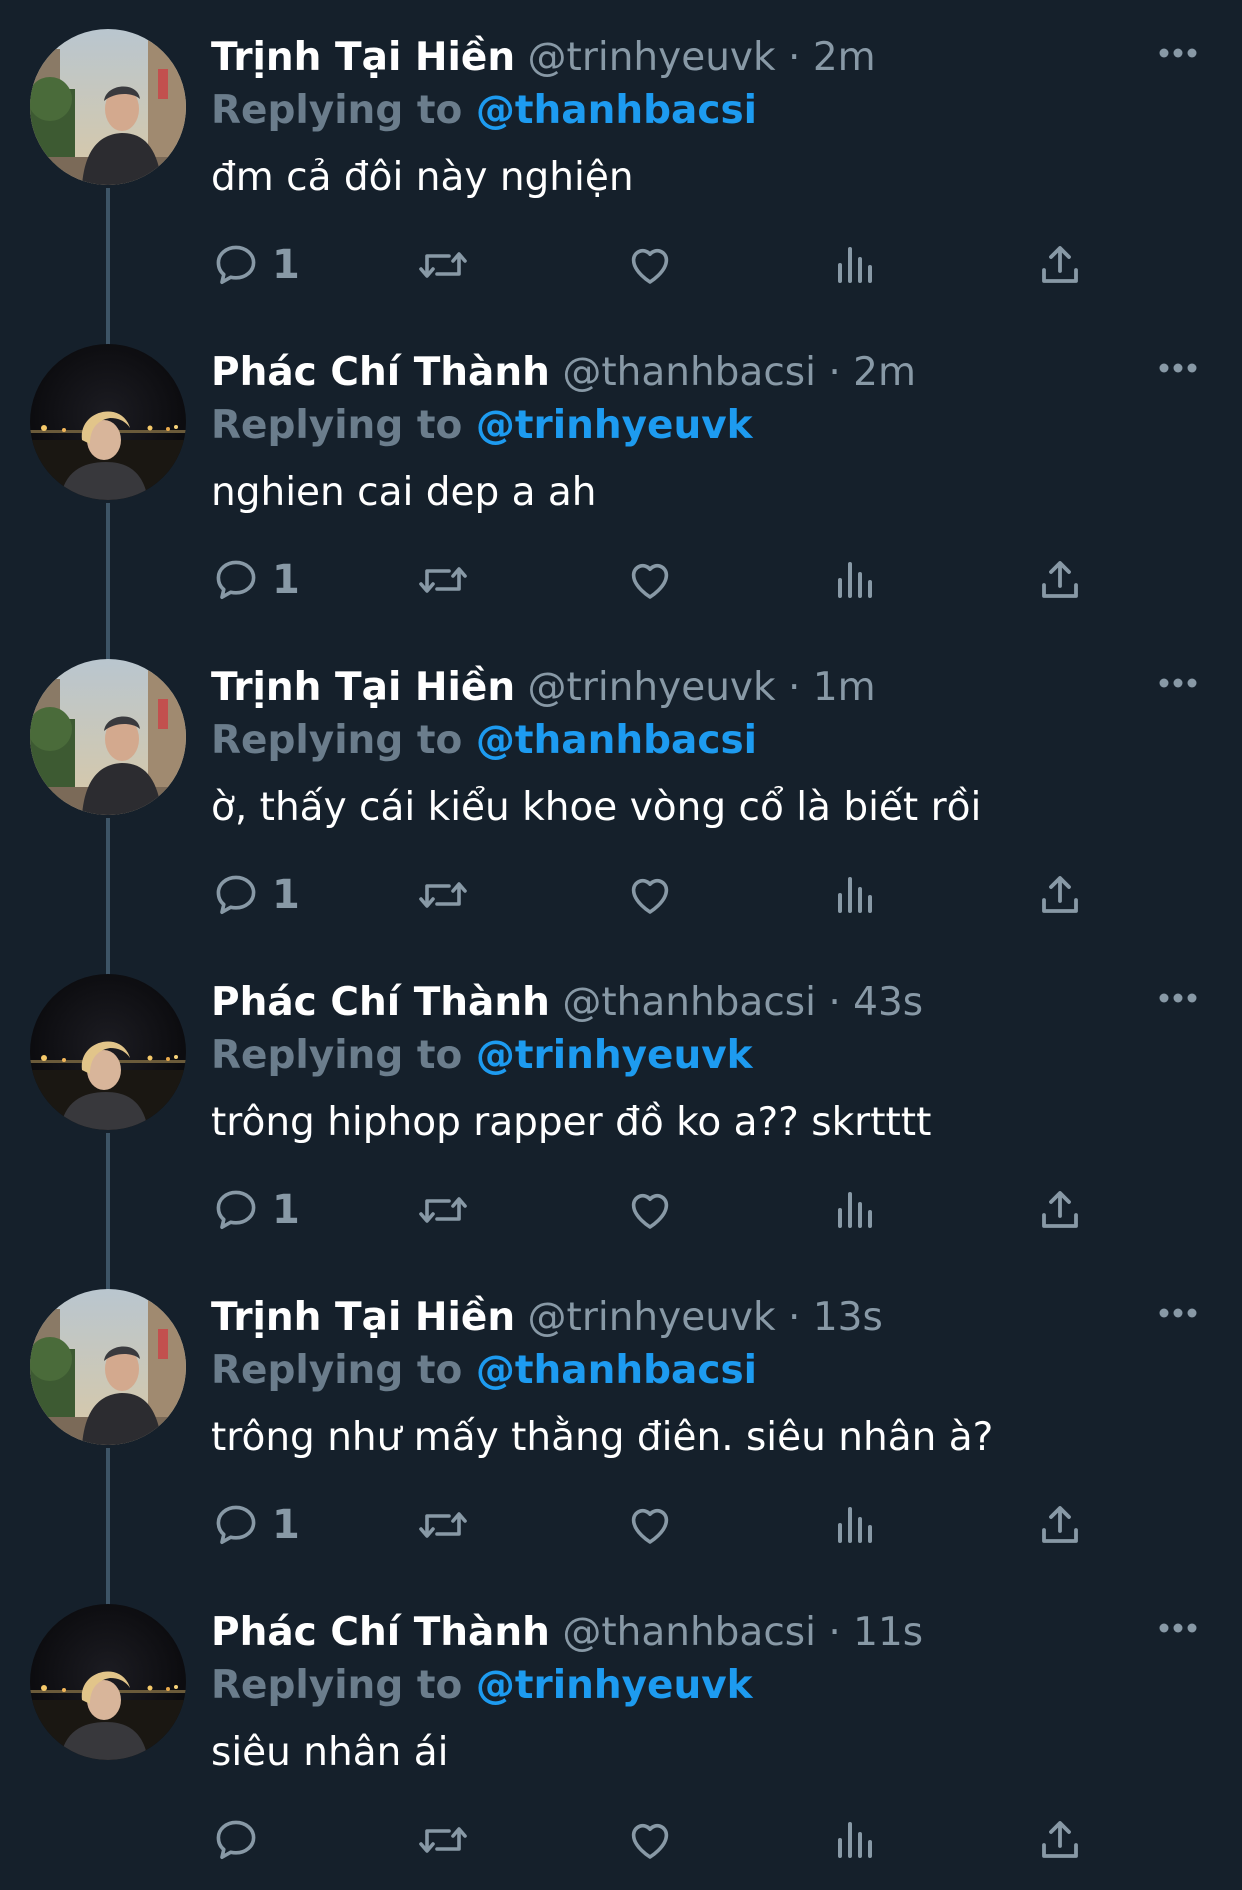 Image resolution: width=1242 pixels, height=1890 pixels. I want to click on reply-button, so click(236, 1840).